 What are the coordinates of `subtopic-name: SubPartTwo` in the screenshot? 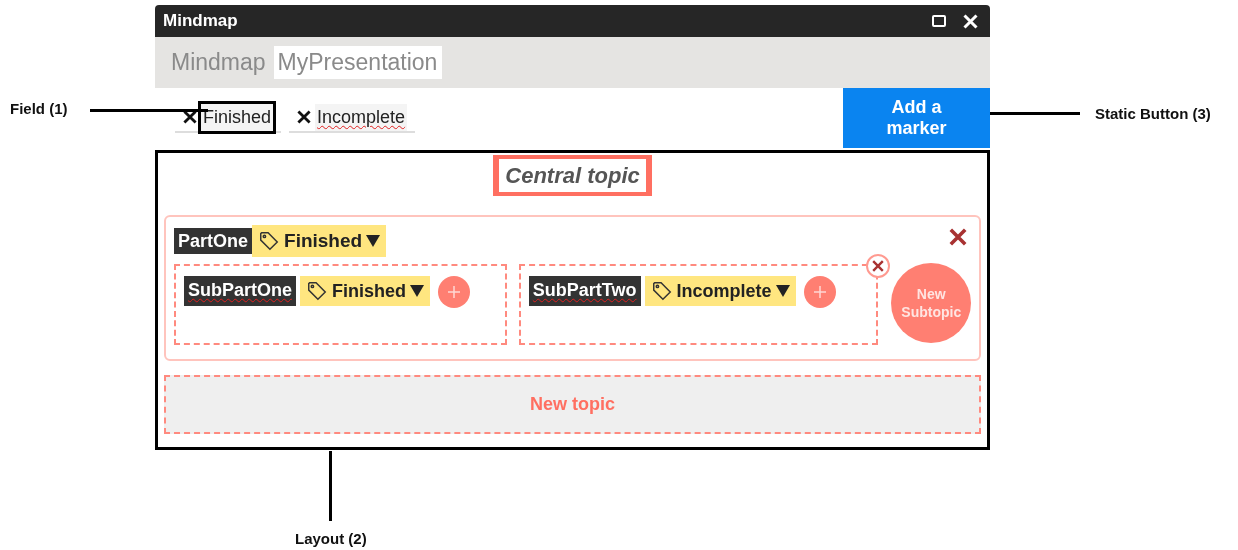 It's located at (584, 291).